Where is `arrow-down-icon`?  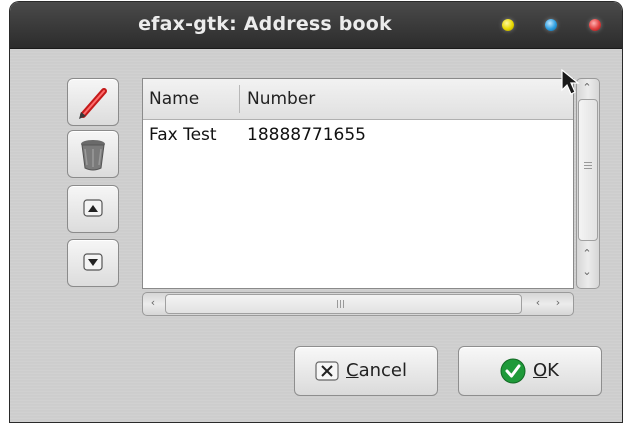
arrow-down-icon is located at coordinates (93, 262).